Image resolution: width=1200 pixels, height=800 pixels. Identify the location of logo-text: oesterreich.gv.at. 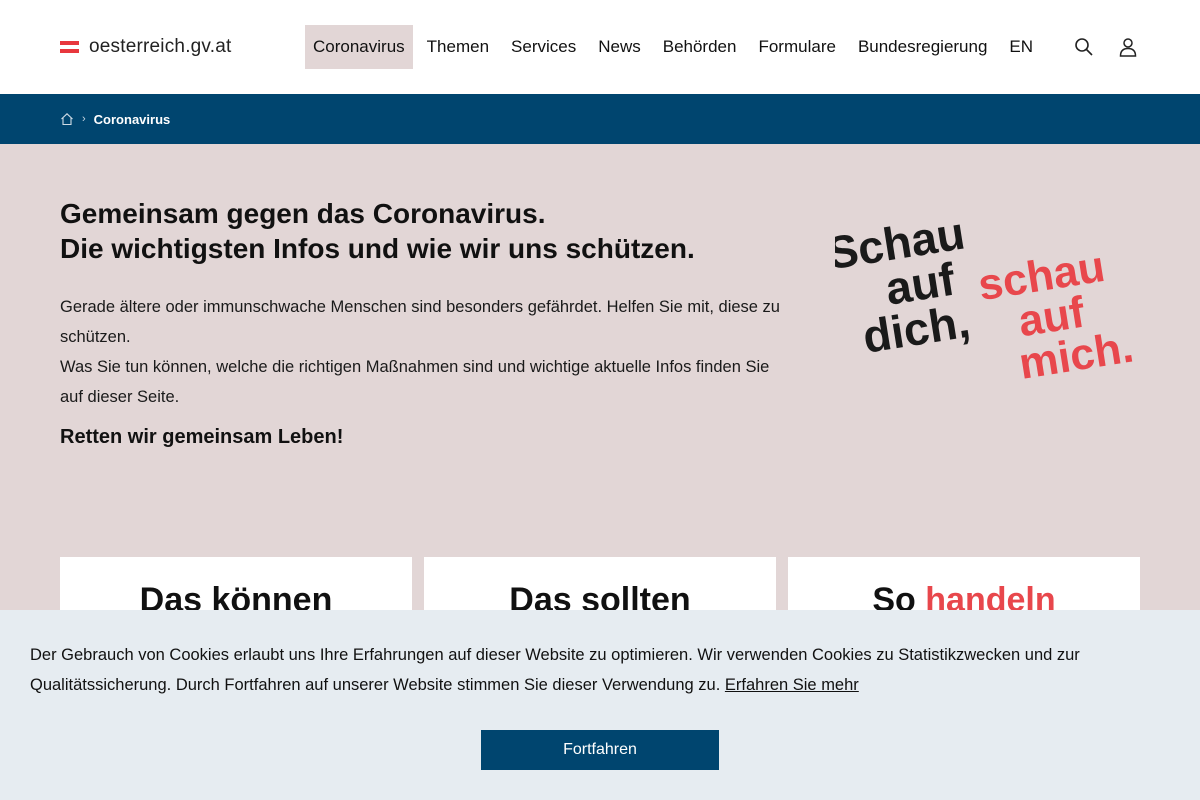
(160, 46).